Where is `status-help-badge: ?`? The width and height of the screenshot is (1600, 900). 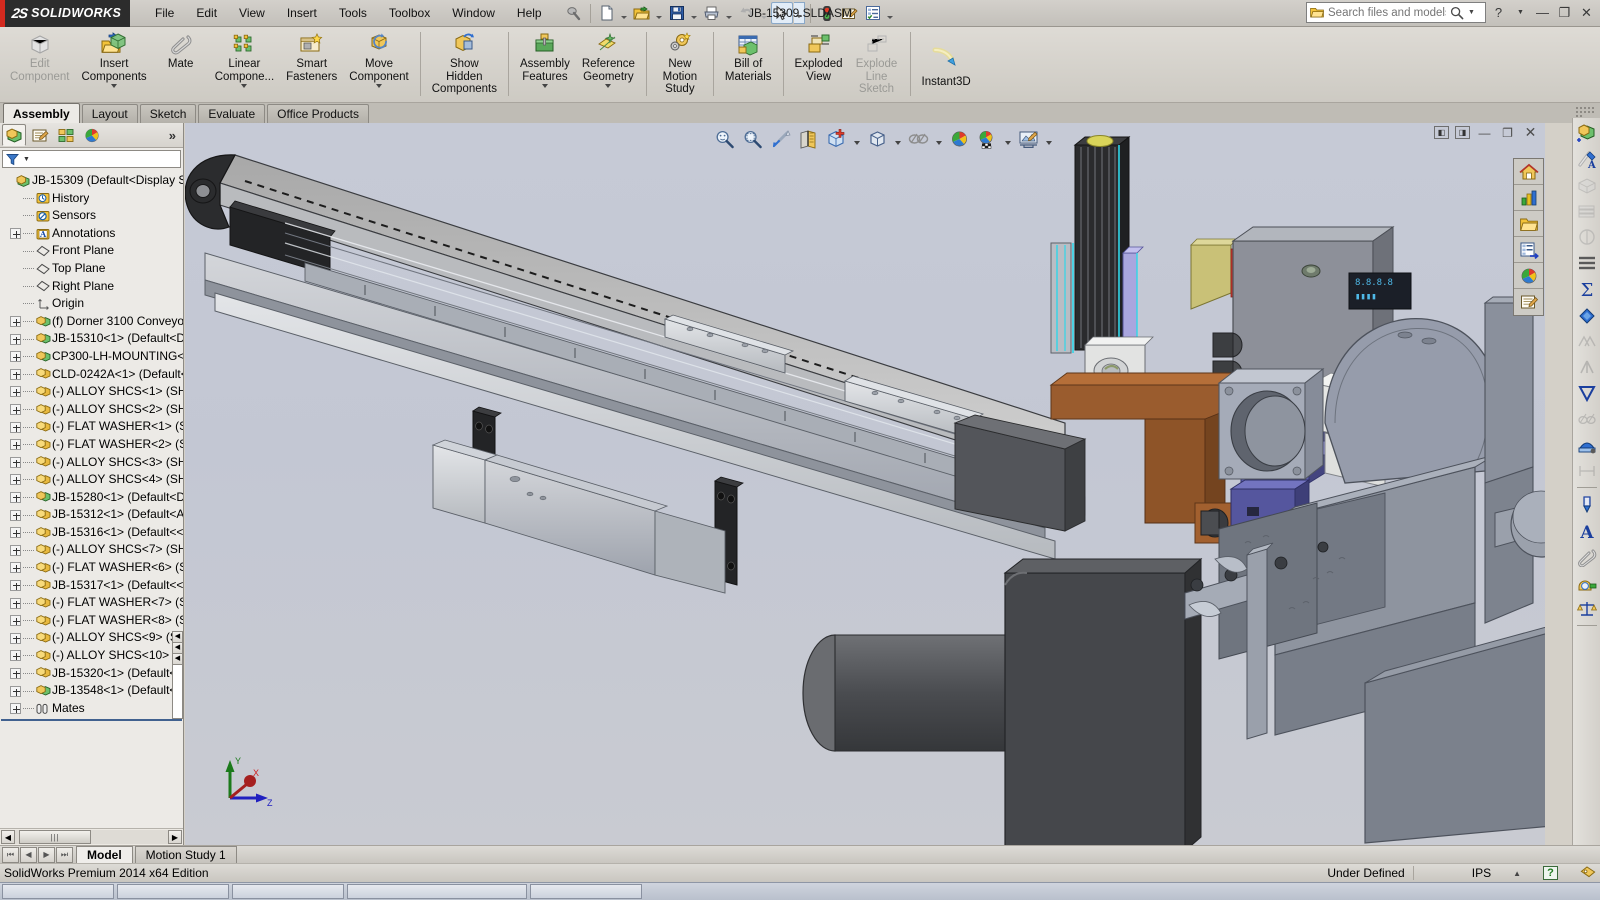 status-help-badge: ? is located at coordinates (1550, 873).